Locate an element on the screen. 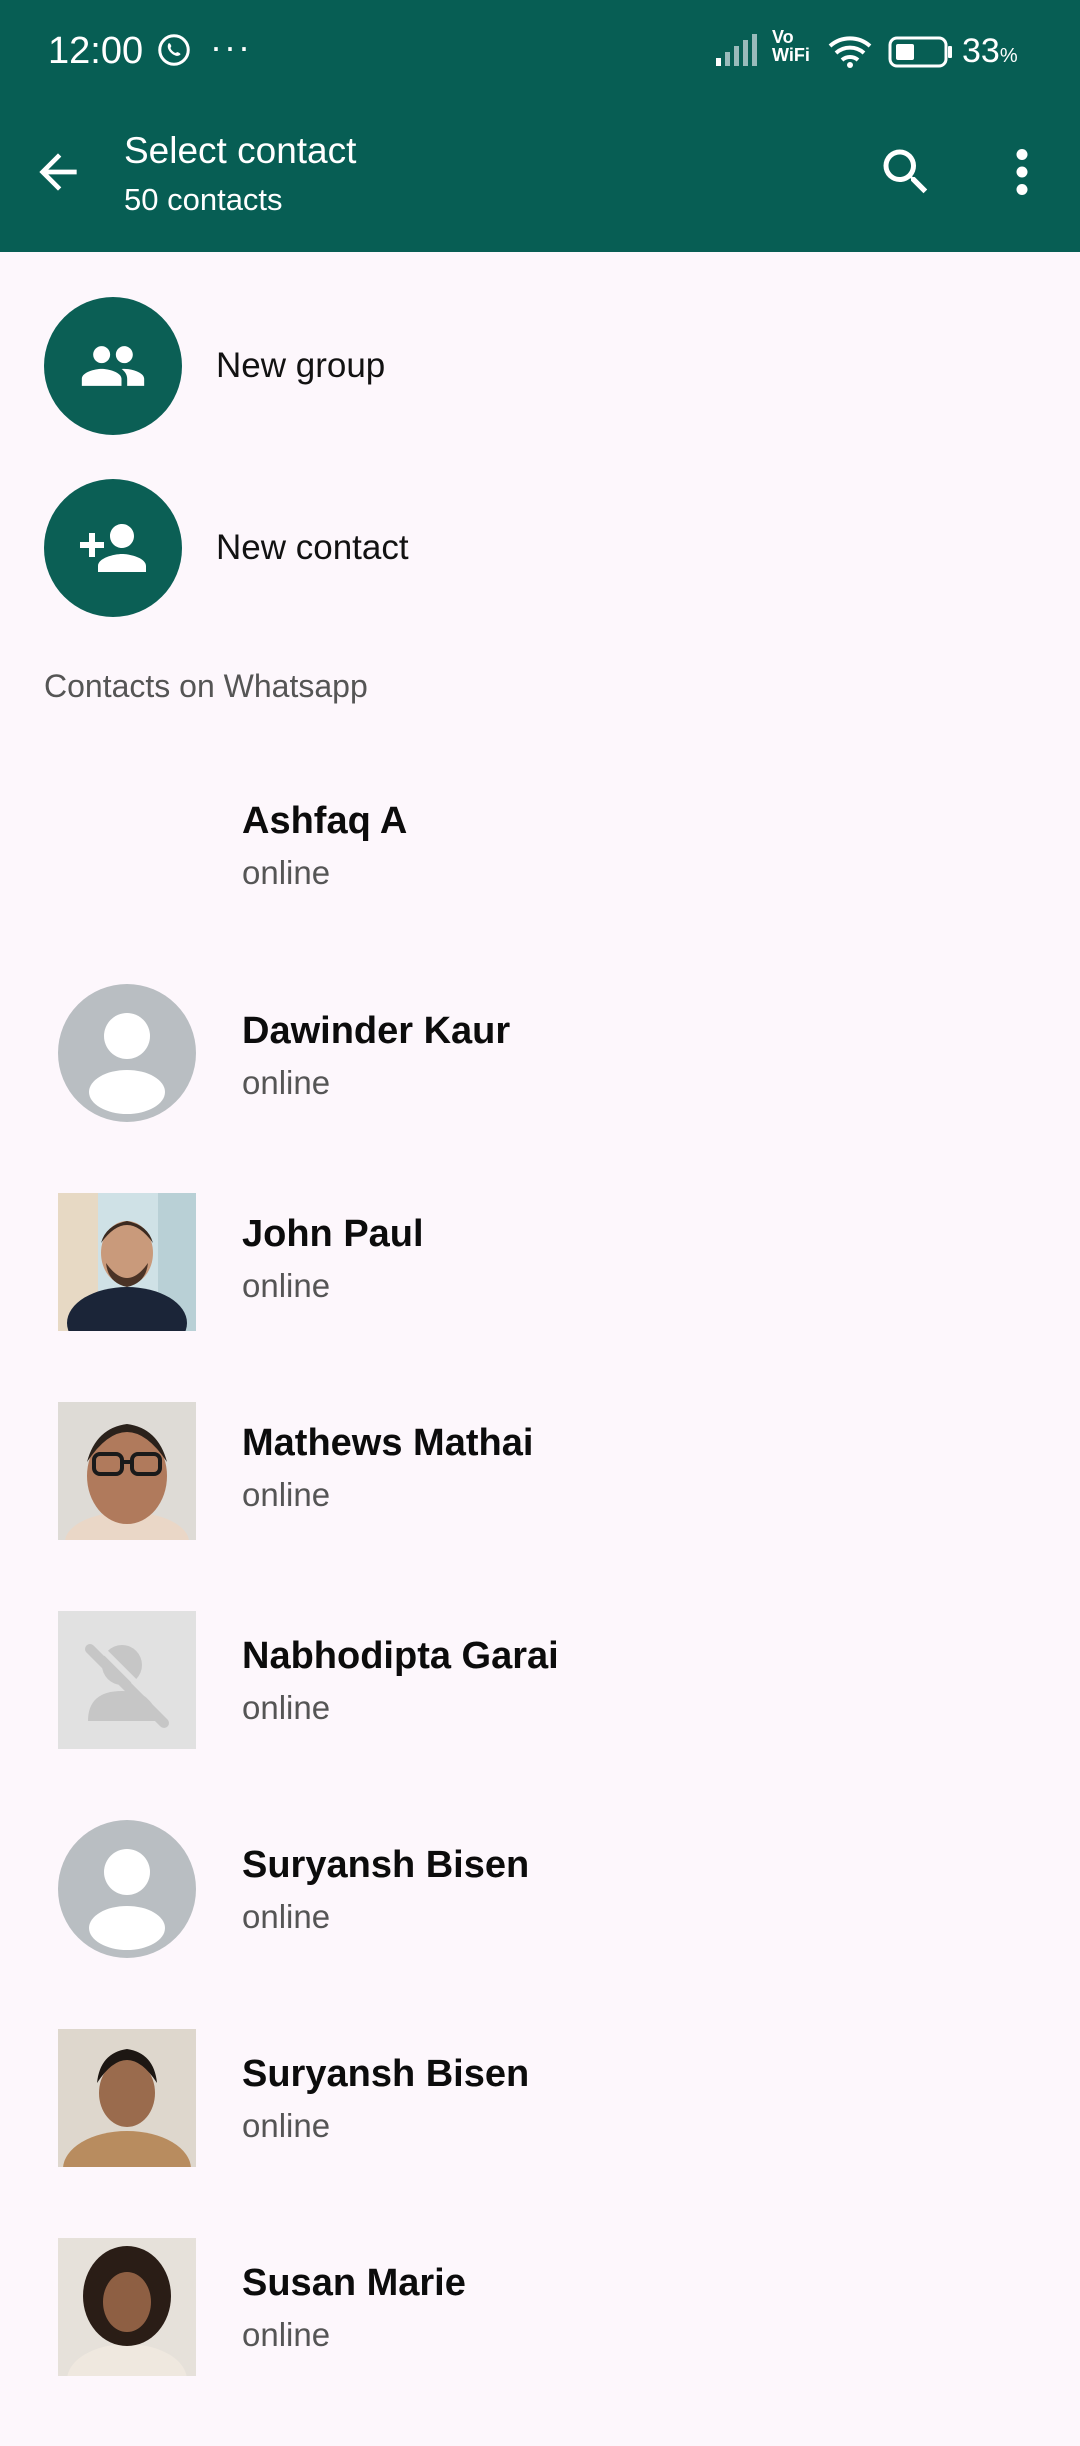 The image size is (1080, 2446). battery-percent: 33% is located at coordinates (990, 51).